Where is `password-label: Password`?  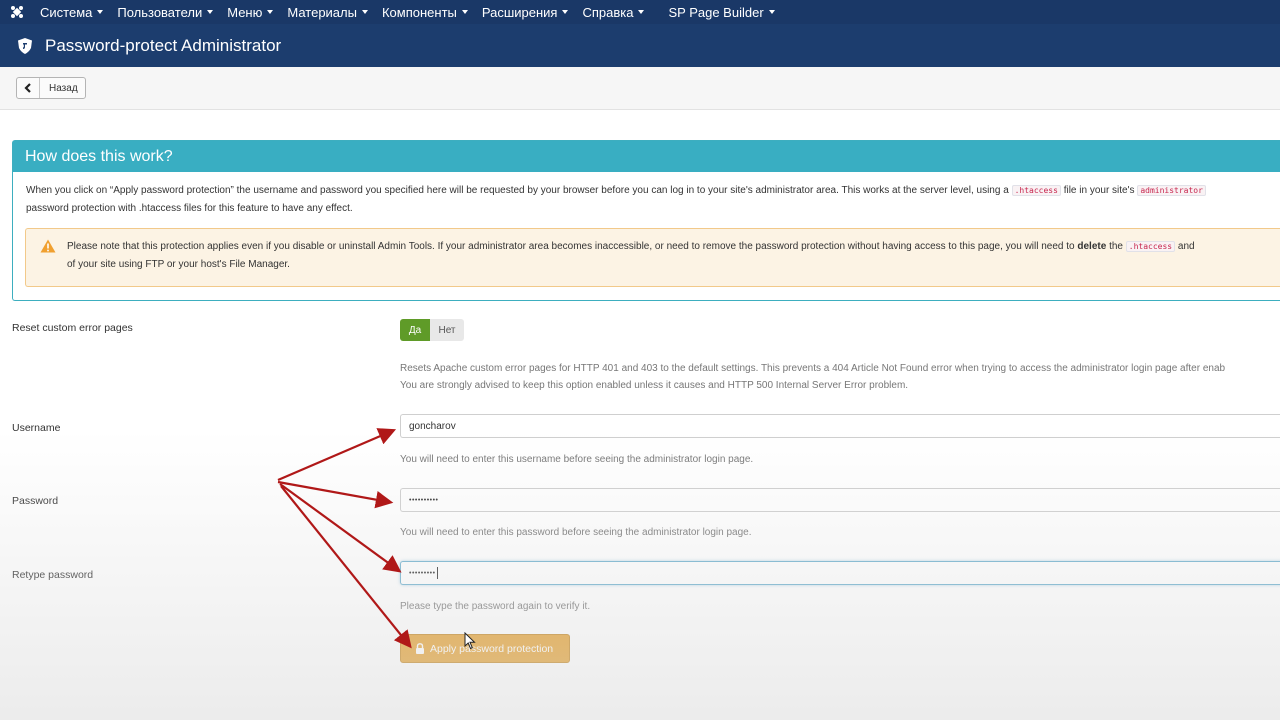
password-label: Password is located at coordinates (35, 501).